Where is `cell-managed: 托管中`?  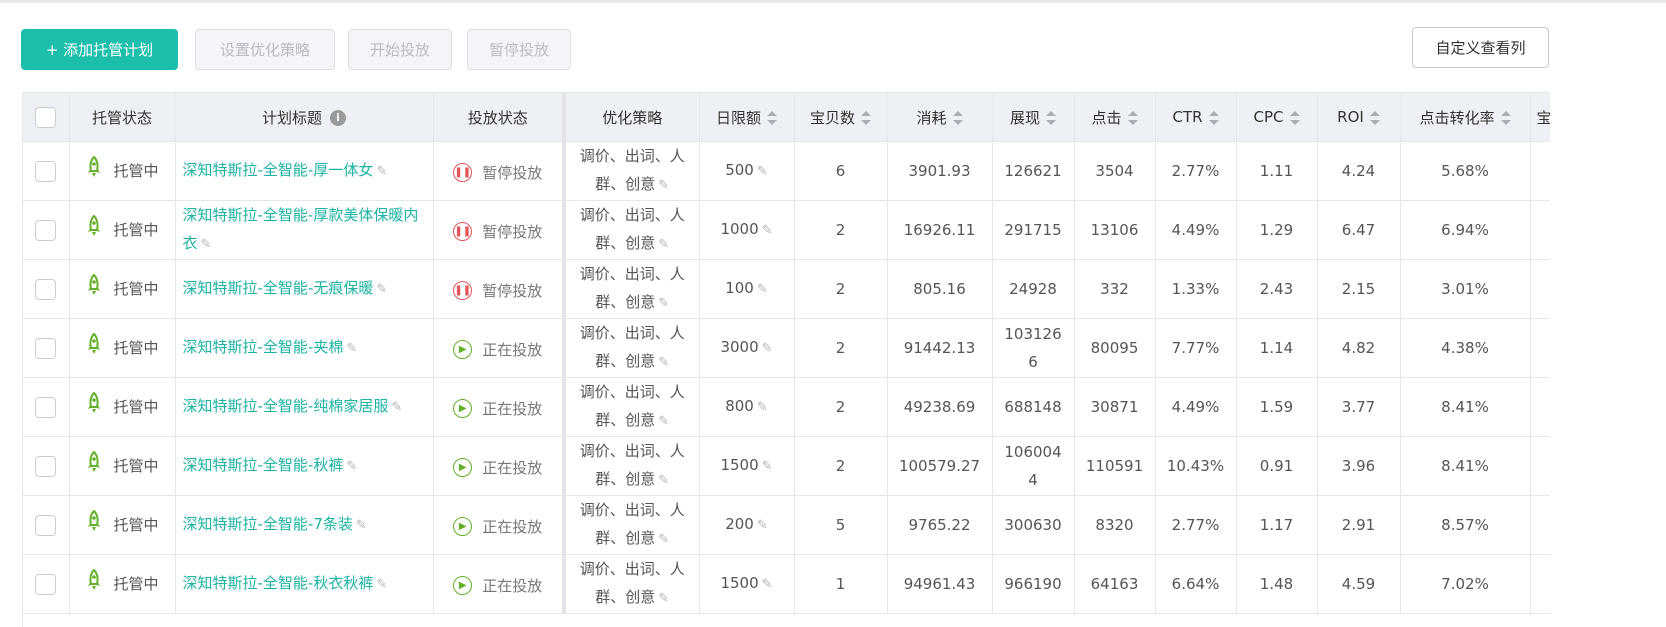
cell-managed: 托管中 is located at coordinates (122, 230).